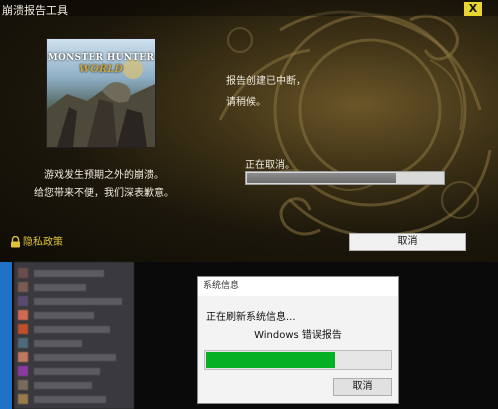 Image resolution: width=498 pixels, height=409 pixels. What do you see at coordinates (362, 387) in the screenshot?
I see `dialog-cancel-button: 取消` at bounding box center [362, 387].